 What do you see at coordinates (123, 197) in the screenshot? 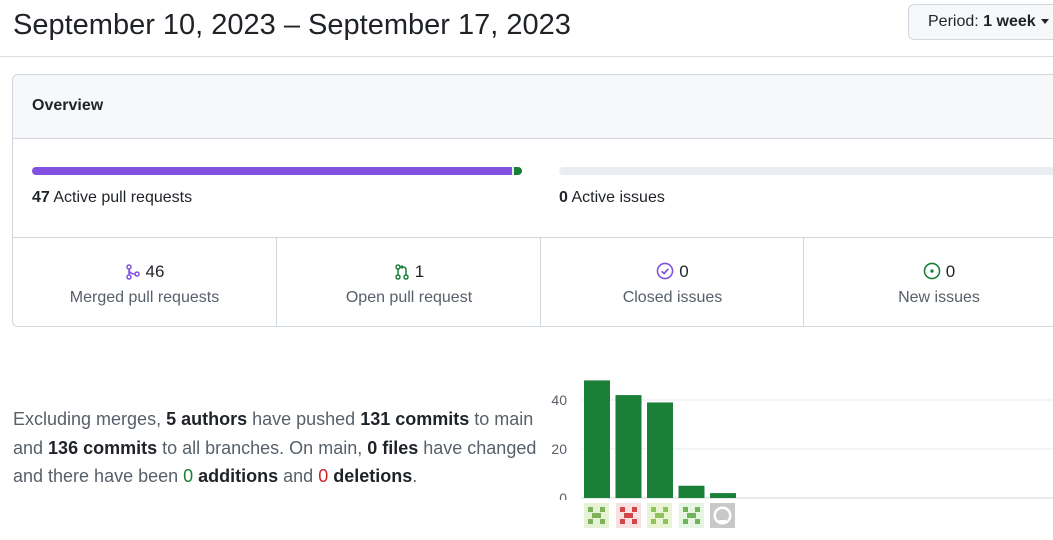
I see `active-pr-label: Active pull requests` at bounding box center [123, 197].